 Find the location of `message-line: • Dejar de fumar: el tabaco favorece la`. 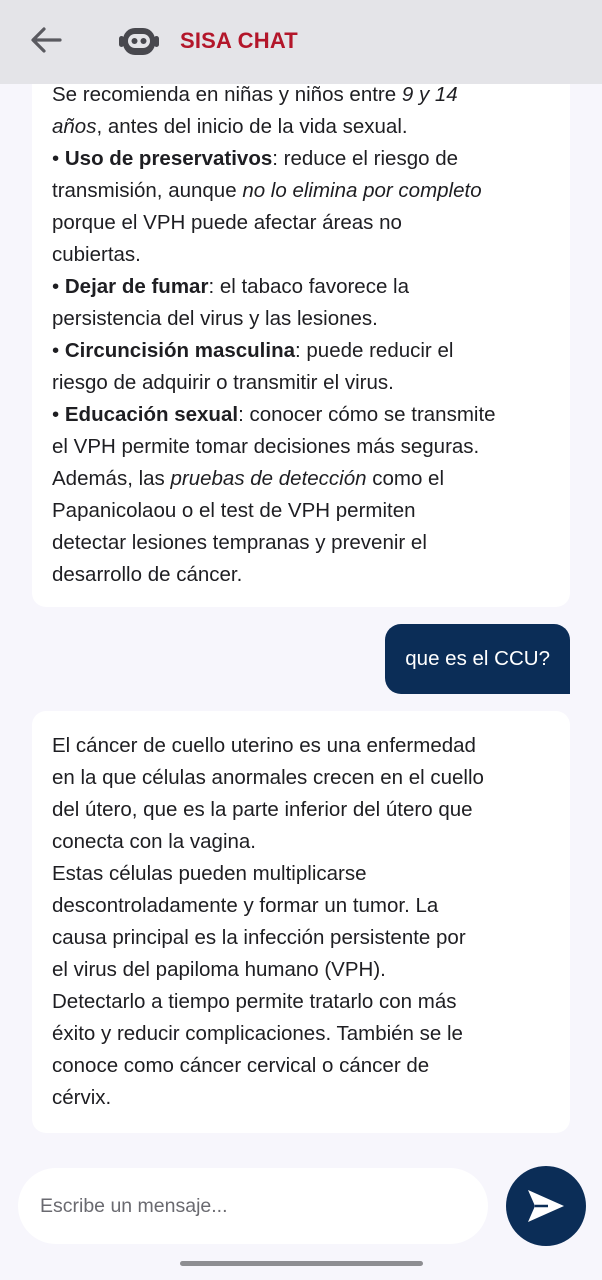

message-line: • Dejar de fumar: el tabaco favorece la is located at coordinates (301, 287).